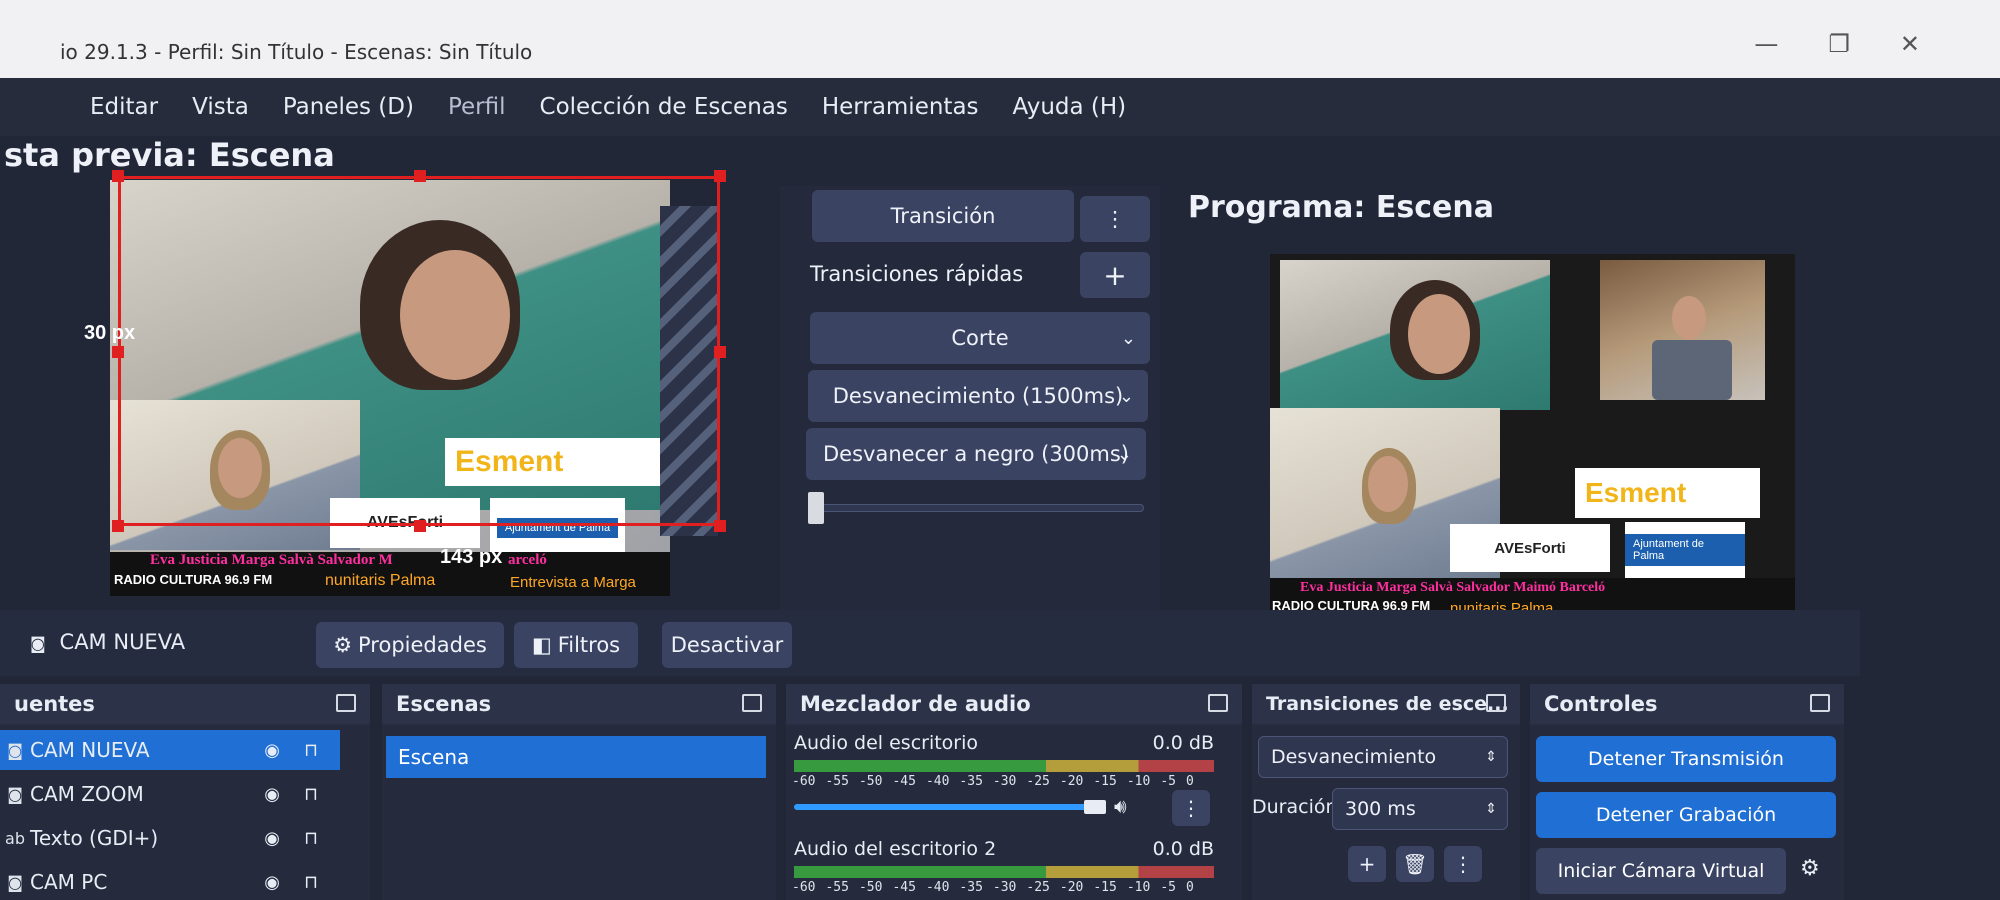 This screenshot has width=2000, height=900. I want to click on program-cam-pc, so click(1682, 330).